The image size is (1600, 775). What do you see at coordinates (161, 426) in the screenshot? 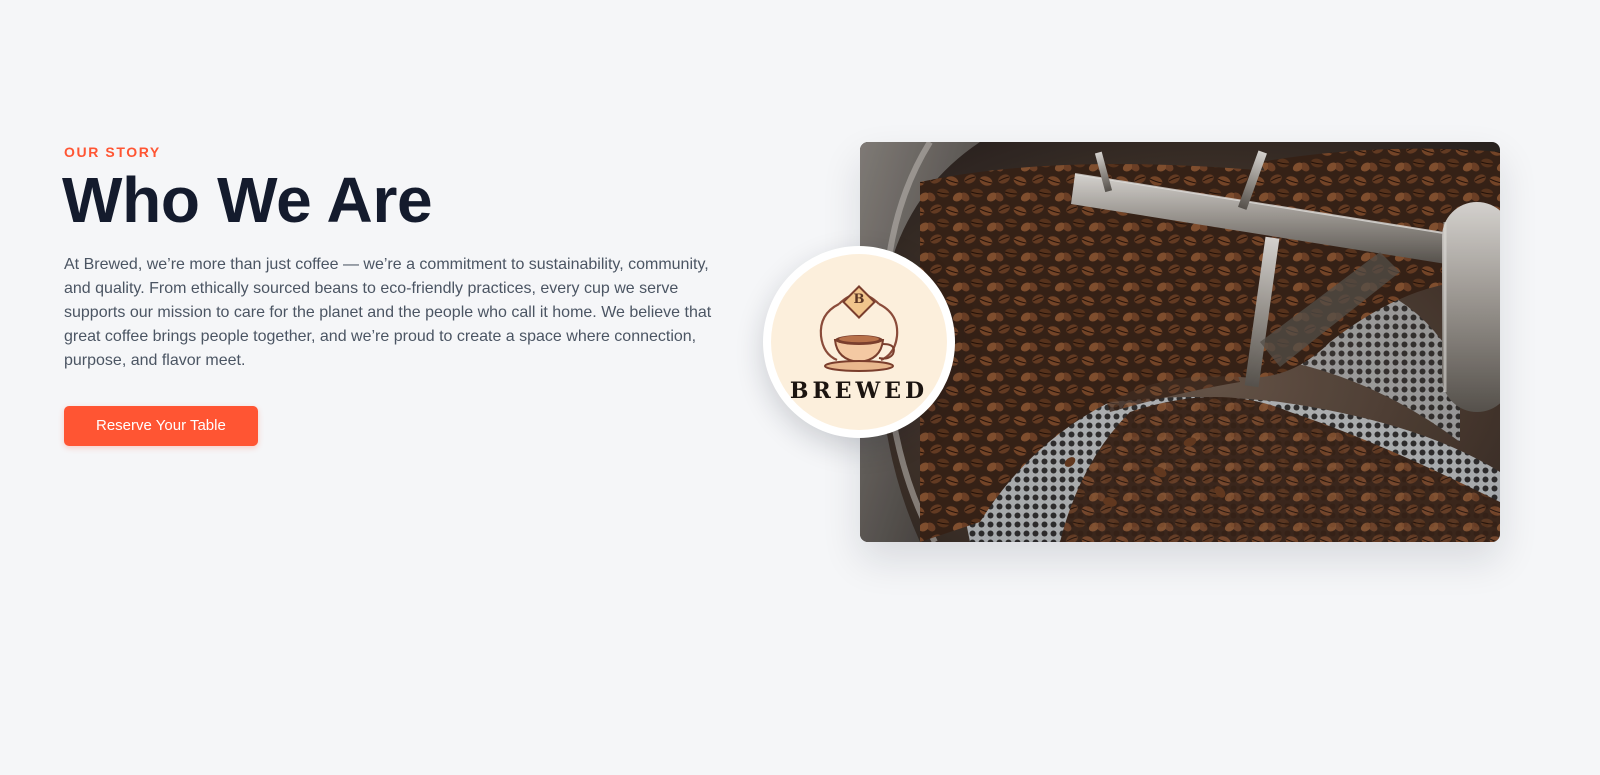
I see `reserve-table-button: Reserve Your Table` at bounding box center [161, 426].